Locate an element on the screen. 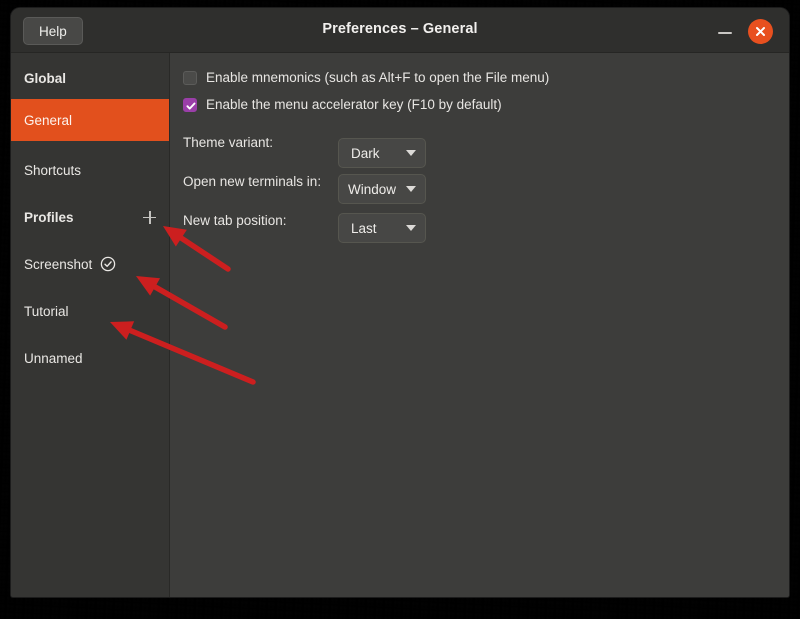  row-theme-variant: Theme variant: Dark is located at coordinates (479, 147).